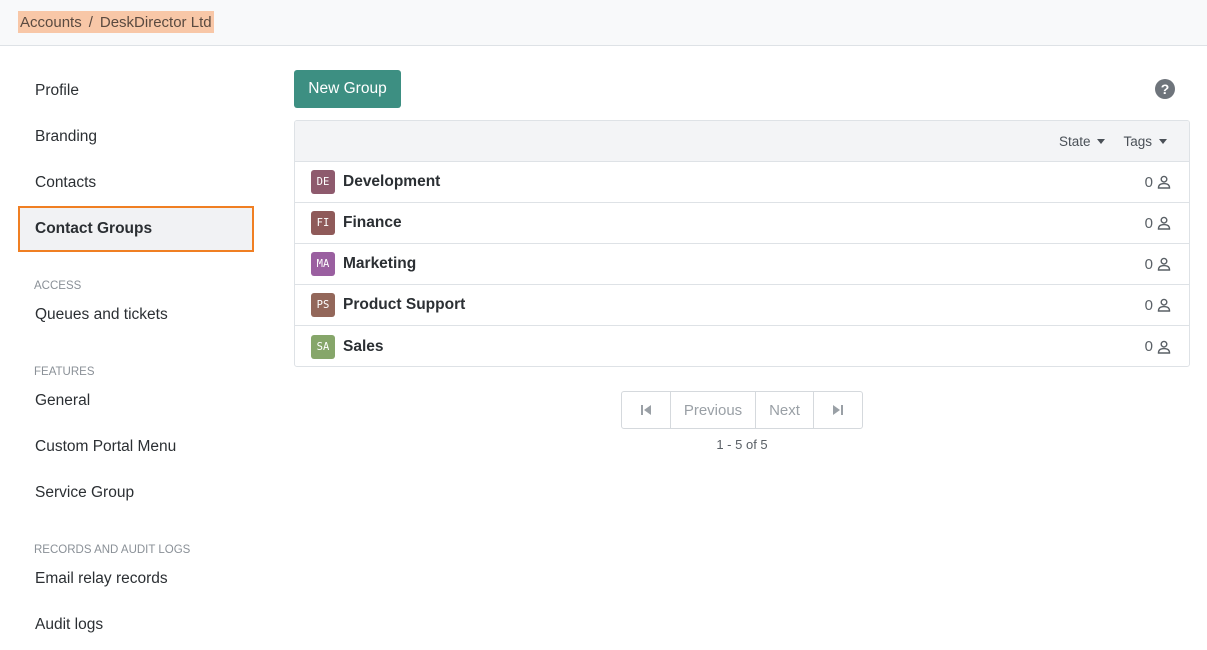 The image size is (1207, 650). What do you see at coordinates (323, 305) in the screenshot?
I see `group-avatar: PS` at bounding box center [323, 305].